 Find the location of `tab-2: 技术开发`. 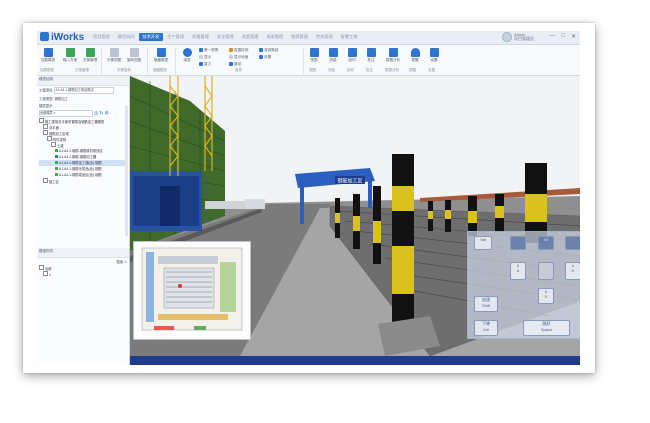

tab-2: 技术开发 is located at coordinates (151, 37).